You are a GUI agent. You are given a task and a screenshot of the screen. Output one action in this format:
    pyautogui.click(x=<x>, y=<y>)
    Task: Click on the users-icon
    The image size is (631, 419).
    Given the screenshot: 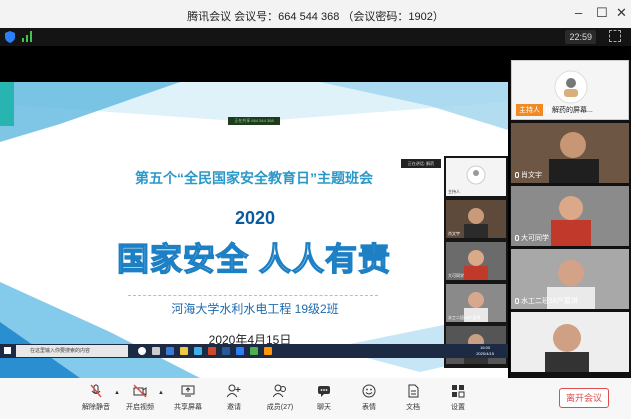 What is the action you would take?
    pyautogui.click(x=279, y=391)
    